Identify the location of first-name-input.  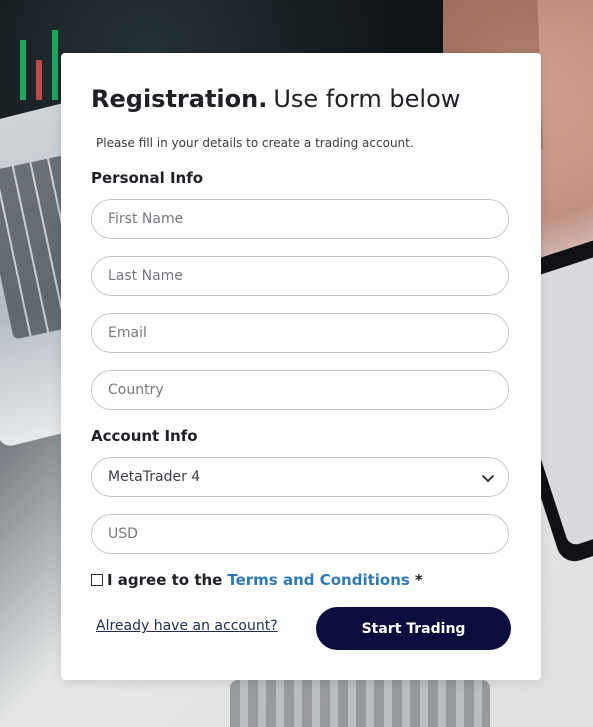
(300, 219).